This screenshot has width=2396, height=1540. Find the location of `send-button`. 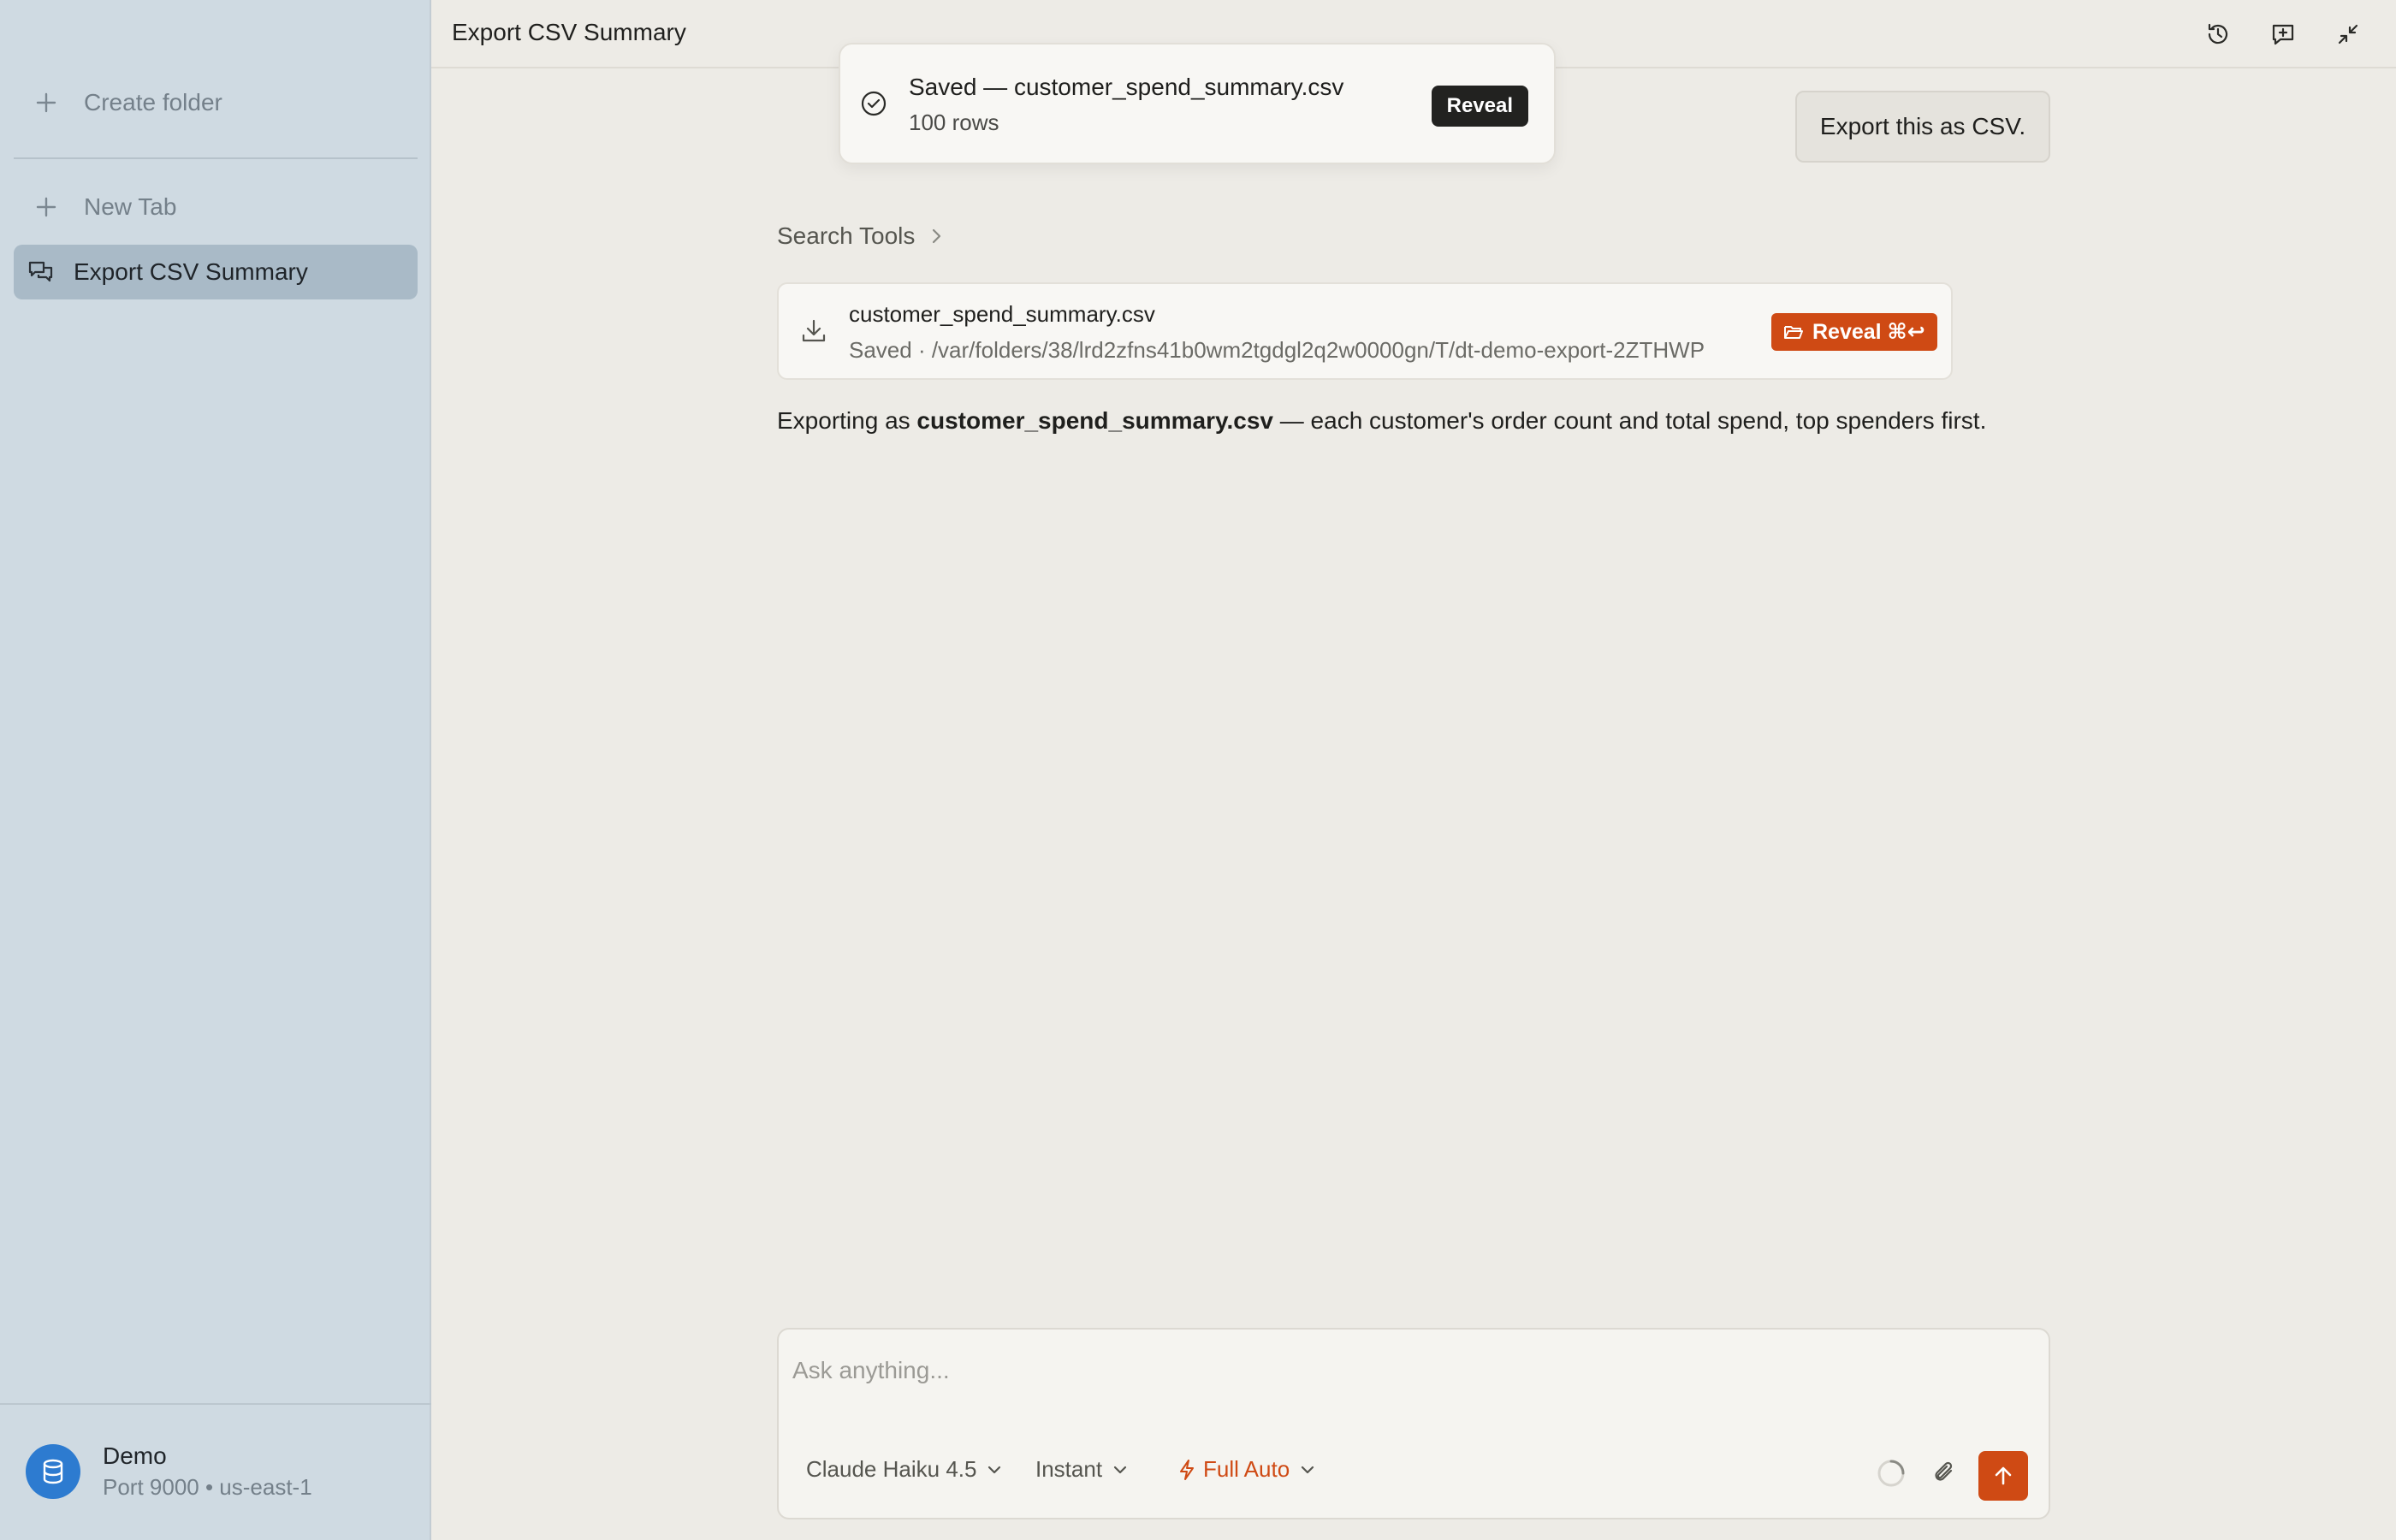

send-button is located at coordinates (2003, 1476).